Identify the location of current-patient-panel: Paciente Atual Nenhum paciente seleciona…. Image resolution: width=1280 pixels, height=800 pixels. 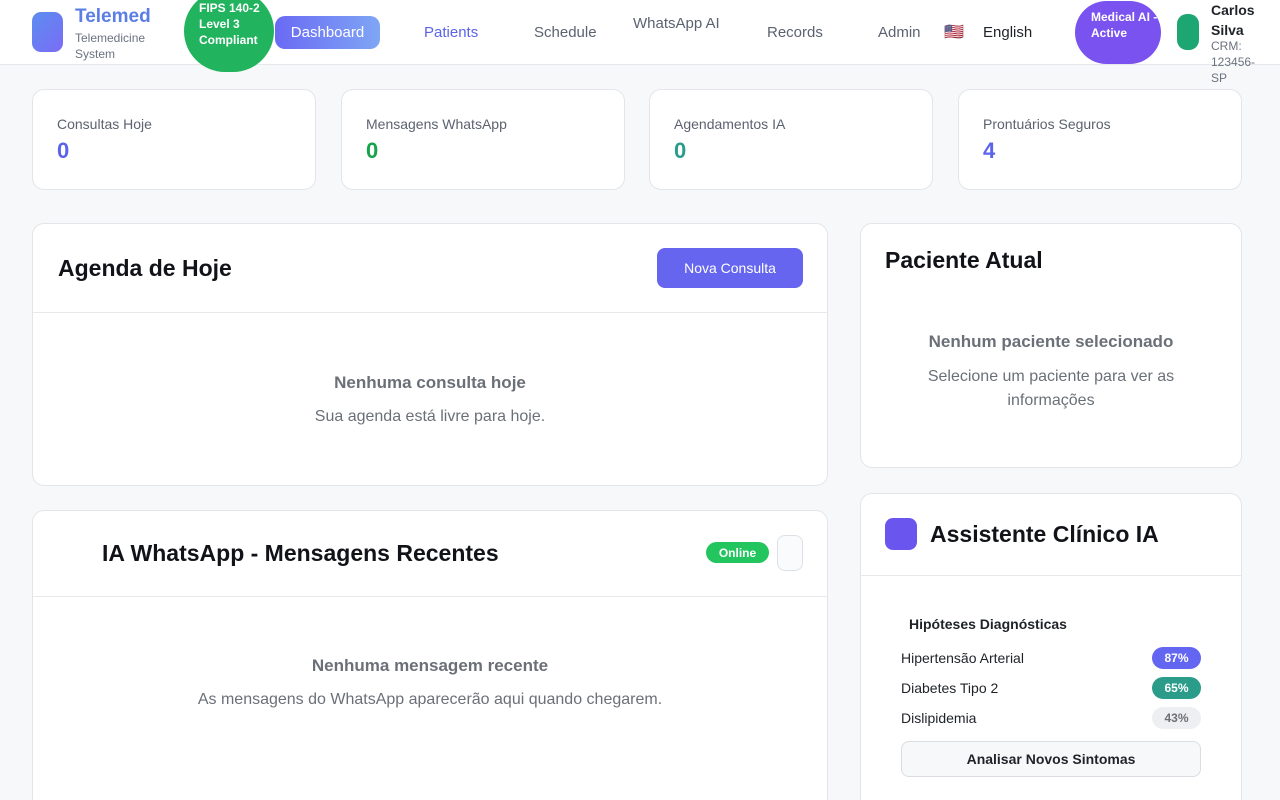
(1051, 345).